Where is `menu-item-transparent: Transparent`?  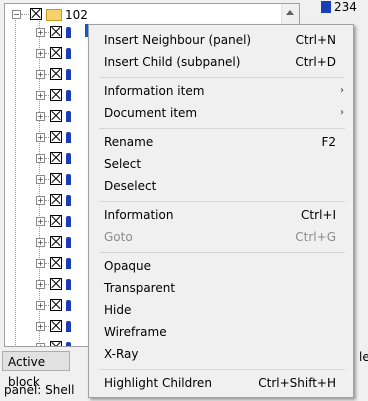
menu-item-transparent: Transparent is located at coordinates (221, 288).